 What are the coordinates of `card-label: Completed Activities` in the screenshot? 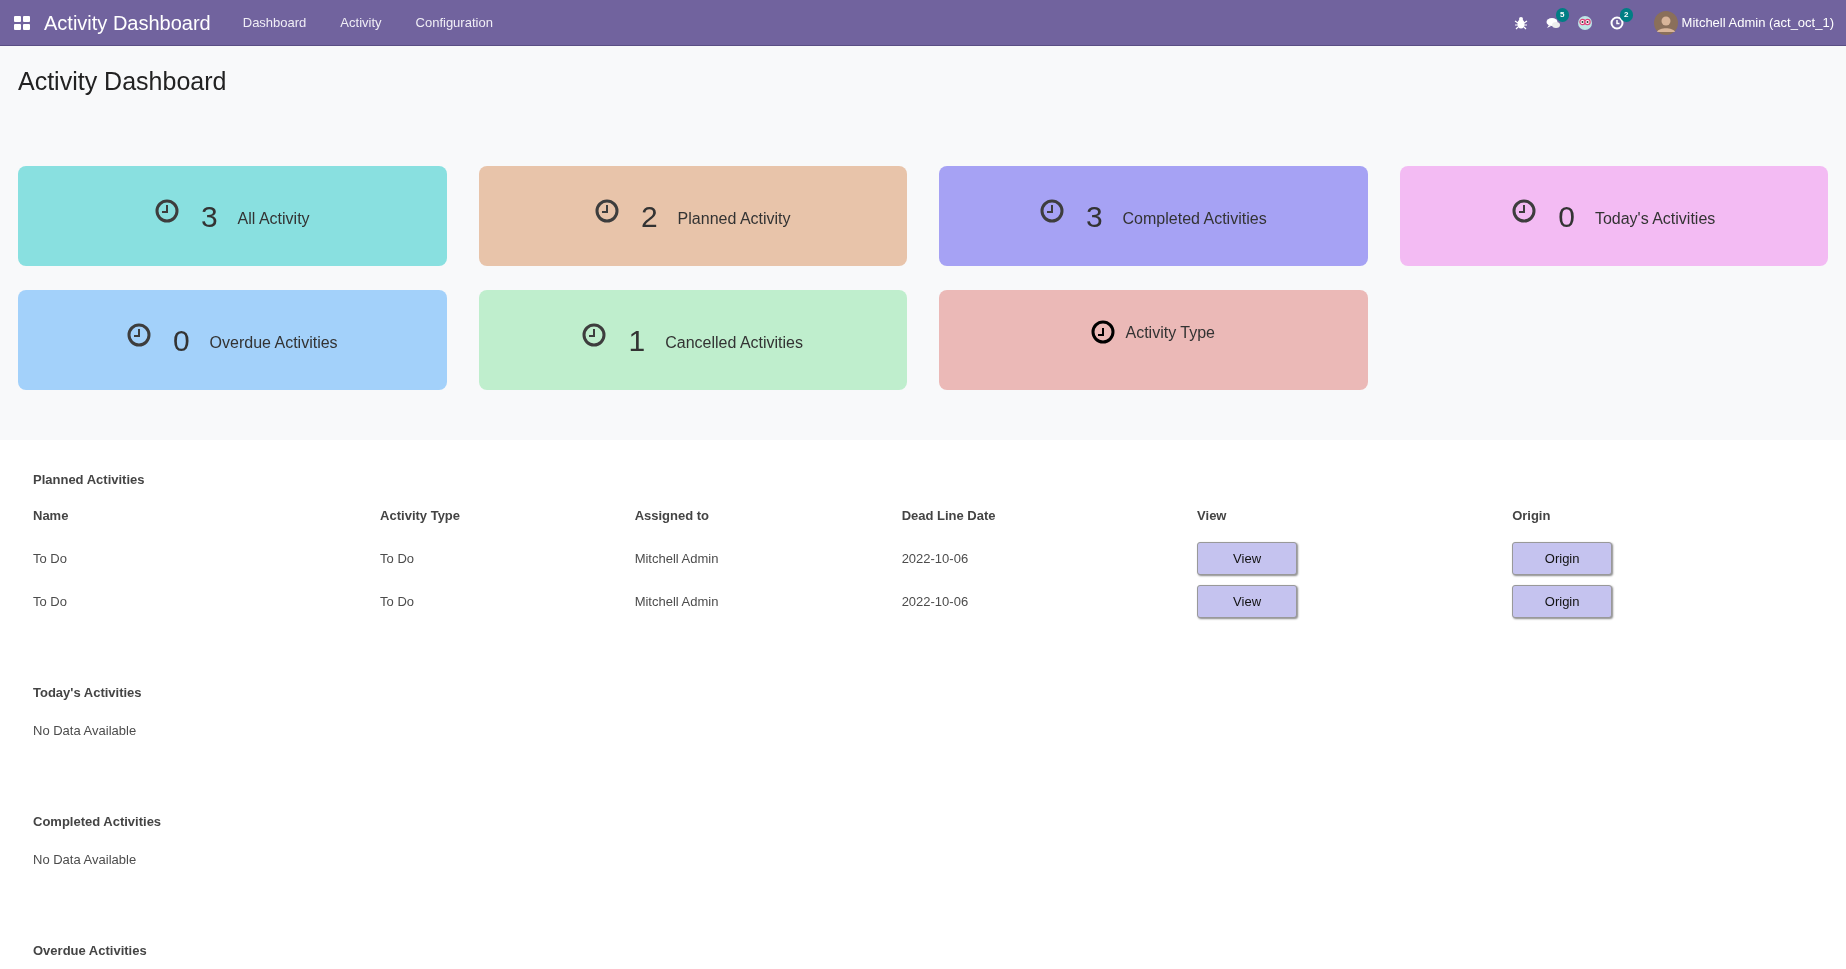 It's located at (1194, 219).